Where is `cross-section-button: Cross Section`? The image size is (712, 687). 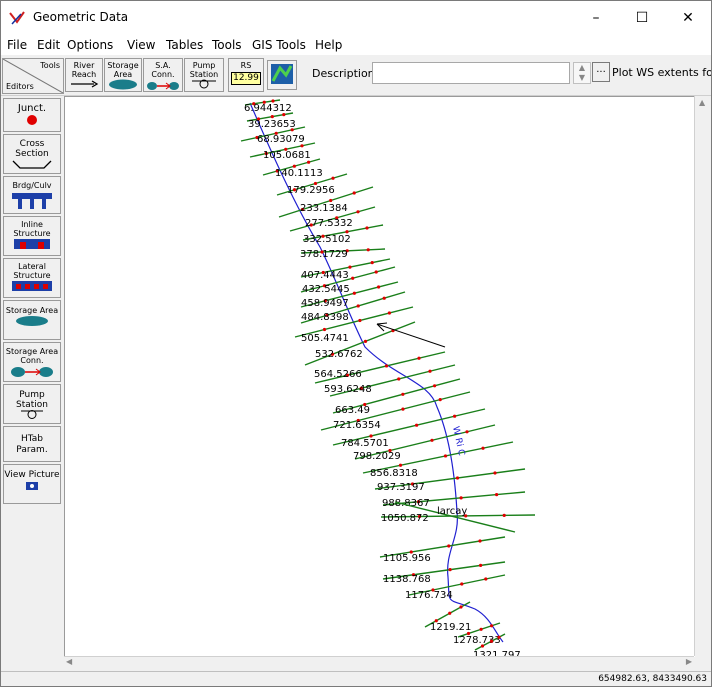
cross-section-button: Cross Section is located at coordinates (32, 154).